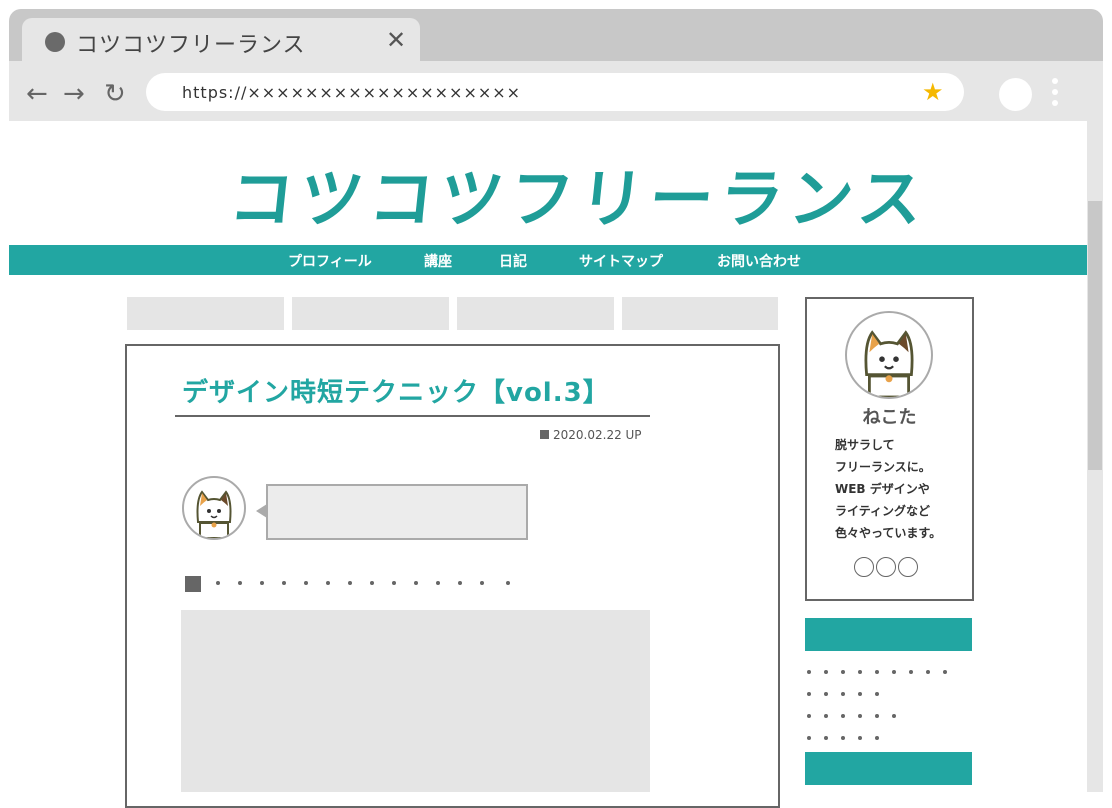  What do you see at coordinates (621, 261) in the screenshot?
I see `nav-item-sitemap: サイトマップ` at bounding box center [621, 261].